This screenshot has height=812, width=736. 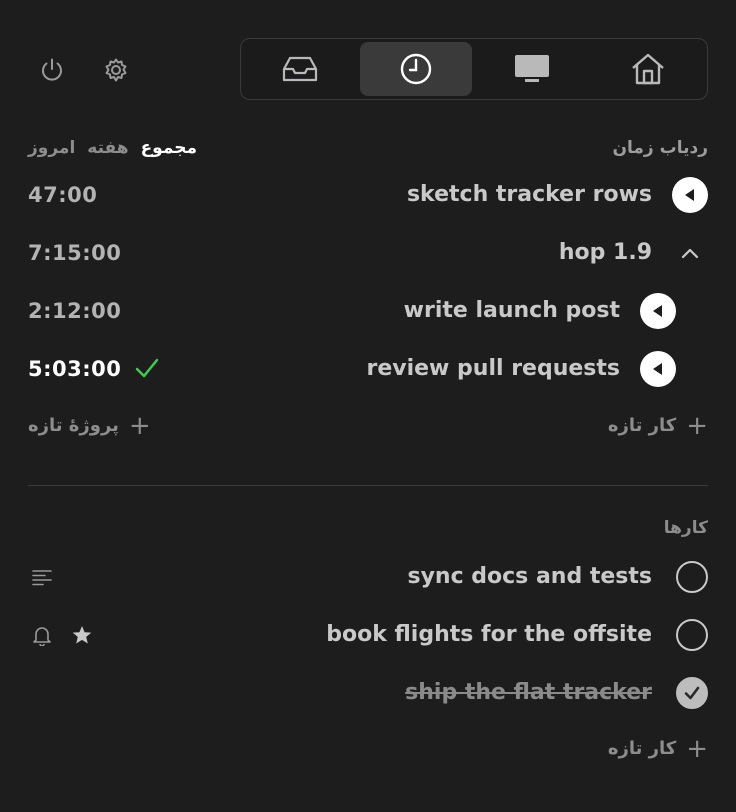 I want to click on task-name: ship the flat tracker, so click(x=528, y=693).